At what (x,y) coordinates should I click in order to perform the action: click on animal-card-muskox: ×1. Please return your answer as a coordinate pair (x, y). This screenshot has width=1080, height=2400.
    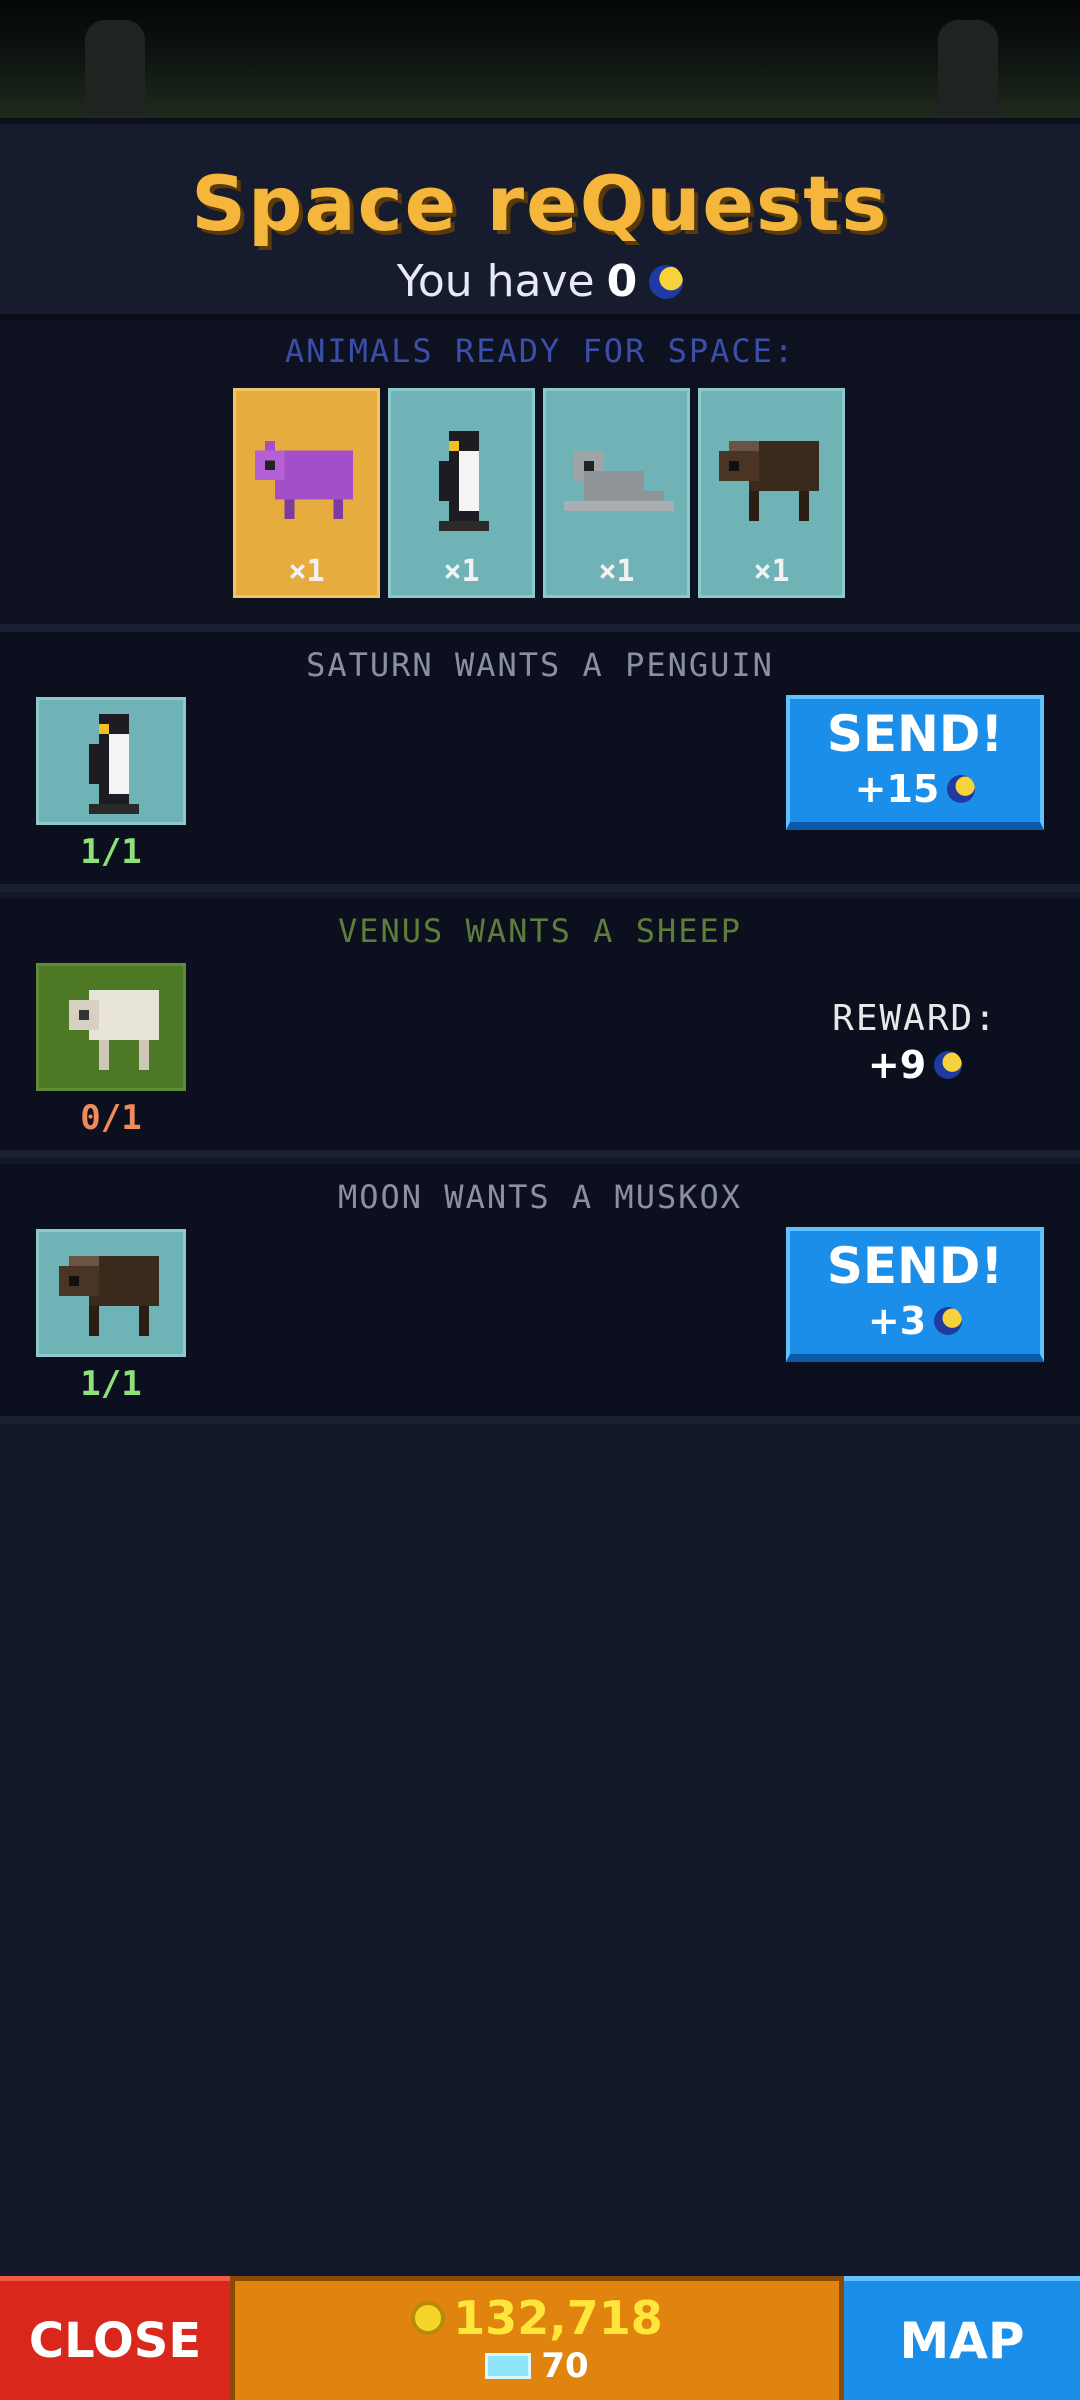
    Looking at the image, I should click on (771, 493).